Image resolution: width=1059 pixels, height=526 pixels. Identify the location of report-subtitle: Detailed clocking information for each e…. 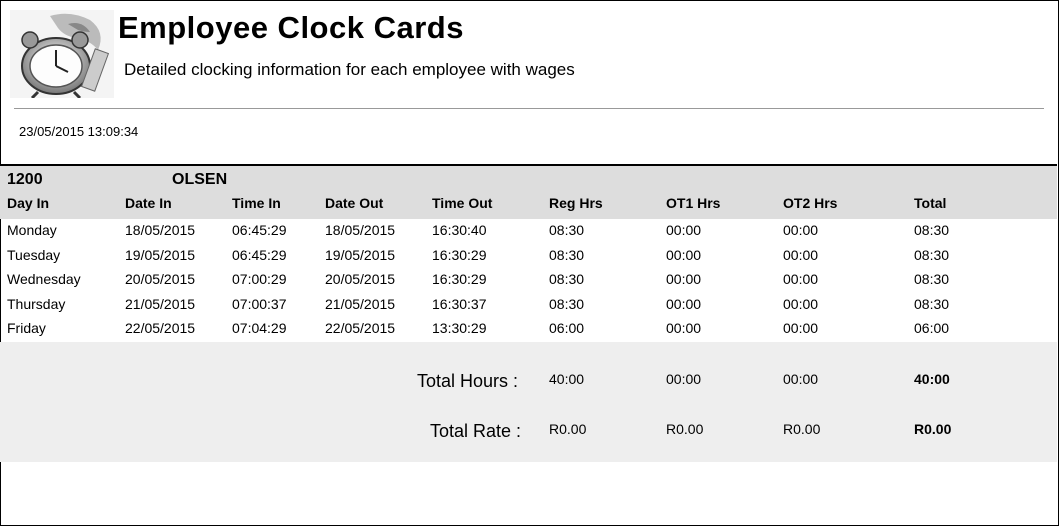
(349, 69).